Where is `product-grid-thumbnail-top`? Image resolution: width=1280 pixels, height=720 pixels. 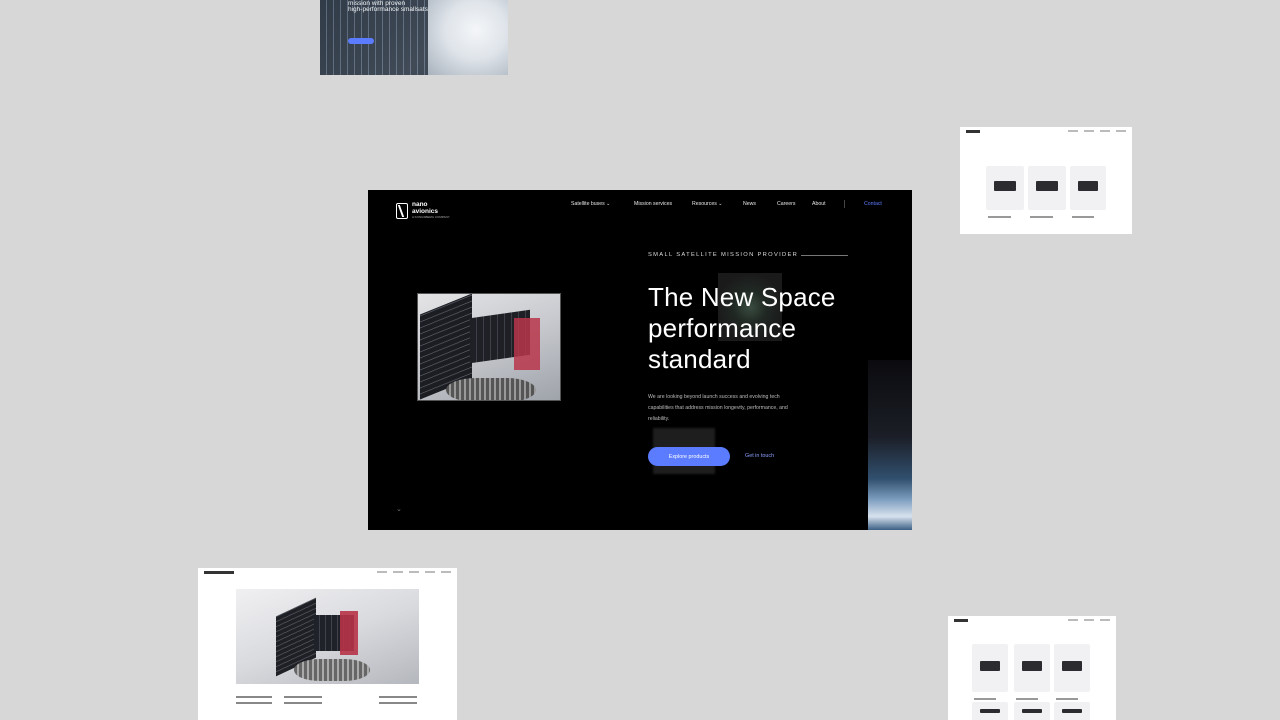 product-grid-thumbnail-top is located at coordinates (1046, 180).